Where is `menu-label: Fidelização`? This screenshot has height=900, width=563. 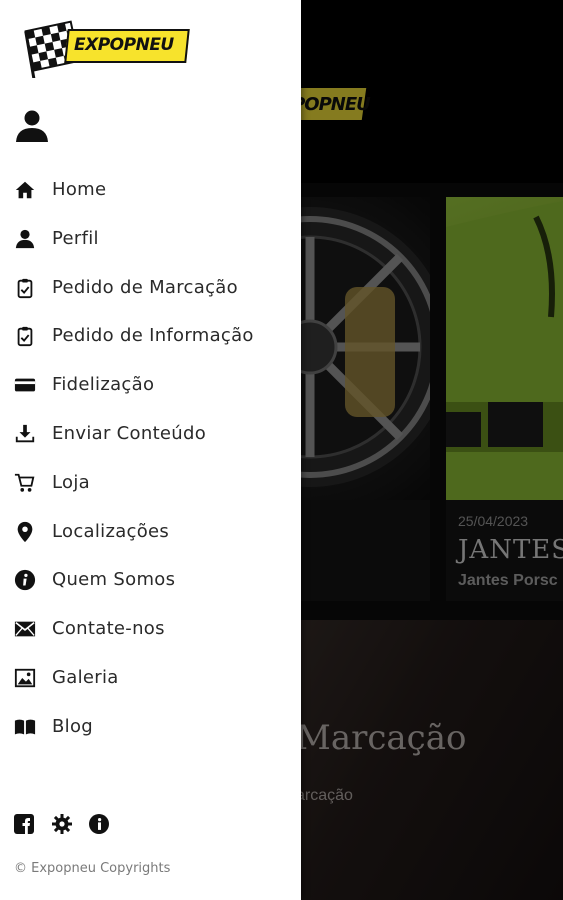 menu-label: Fidelização is located at coordinates (103, 385).